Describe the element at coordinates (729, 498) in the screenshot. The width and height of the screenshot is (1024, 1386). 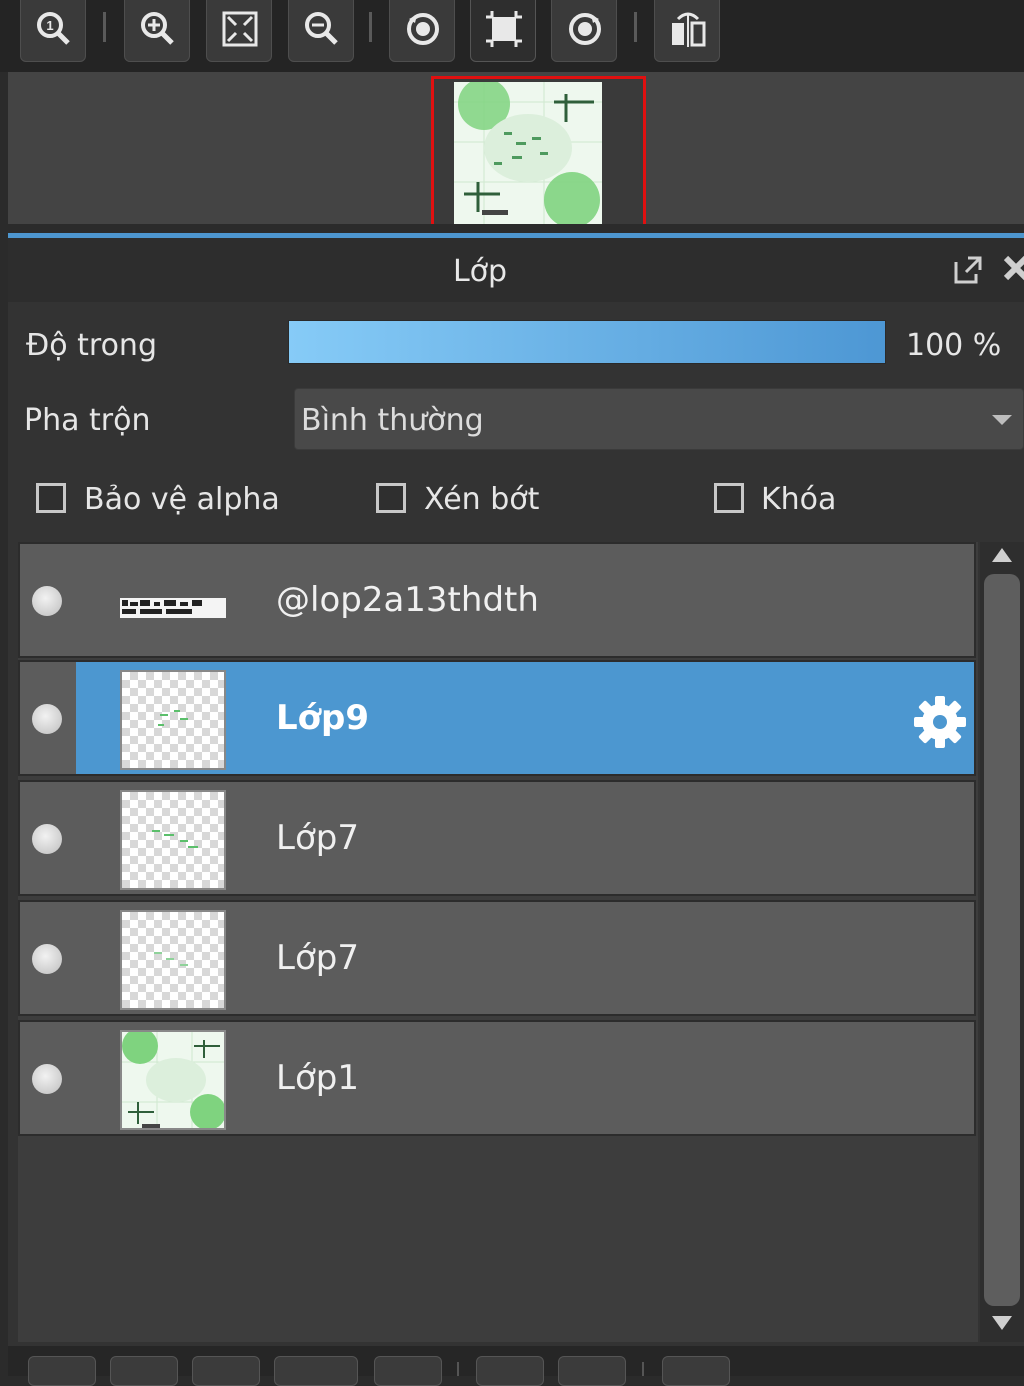
I see `lock-checkbox` at that location.